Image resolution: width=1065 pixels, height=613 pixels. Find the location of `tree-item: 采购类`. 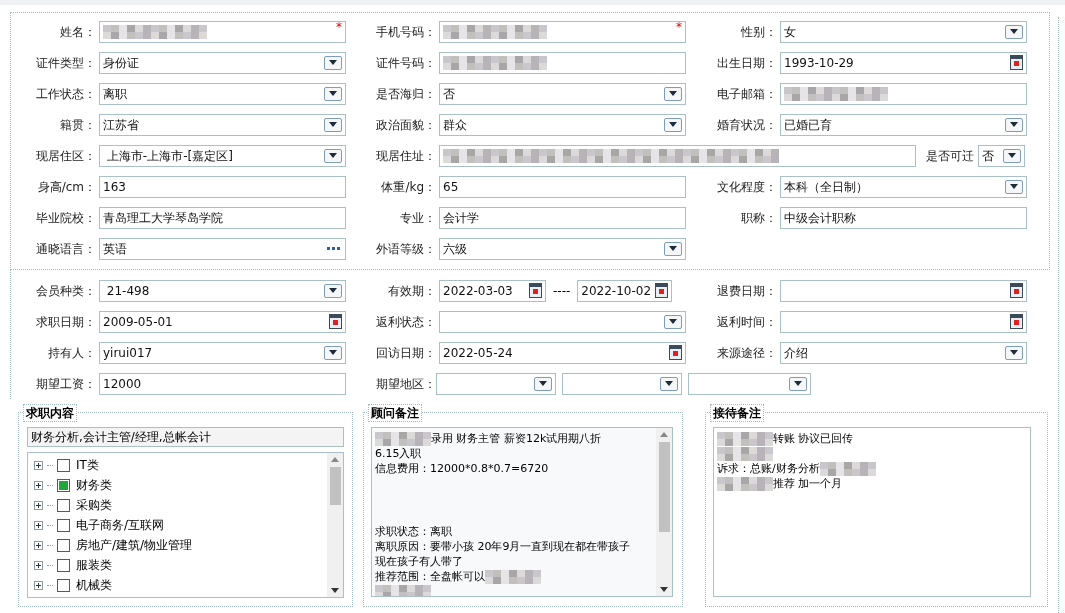

tree-item: 采购类 is located at coordinates (93, 505).